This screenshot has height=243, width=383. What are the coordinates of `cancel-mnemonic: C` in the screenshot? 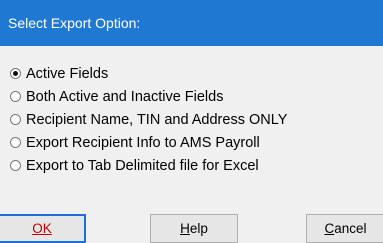 It's located at (329, 228).